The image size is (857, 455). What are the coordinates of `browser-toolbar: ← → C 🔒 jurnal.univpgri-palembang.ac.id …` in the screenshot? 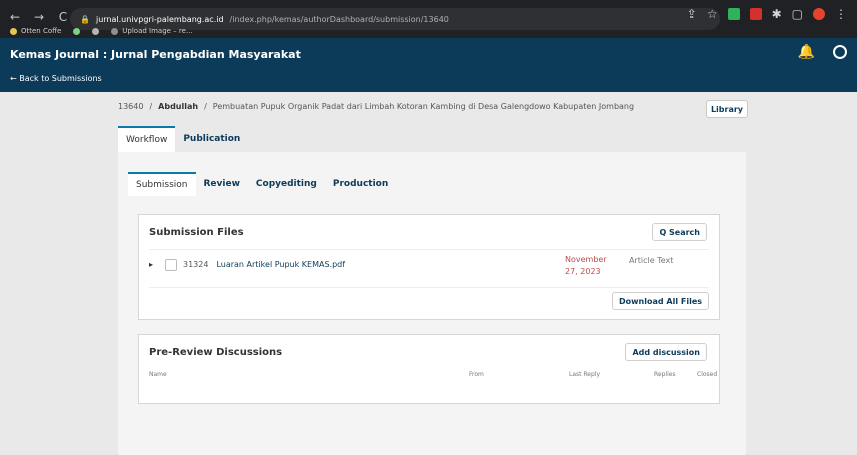 It's located at (428, 19).